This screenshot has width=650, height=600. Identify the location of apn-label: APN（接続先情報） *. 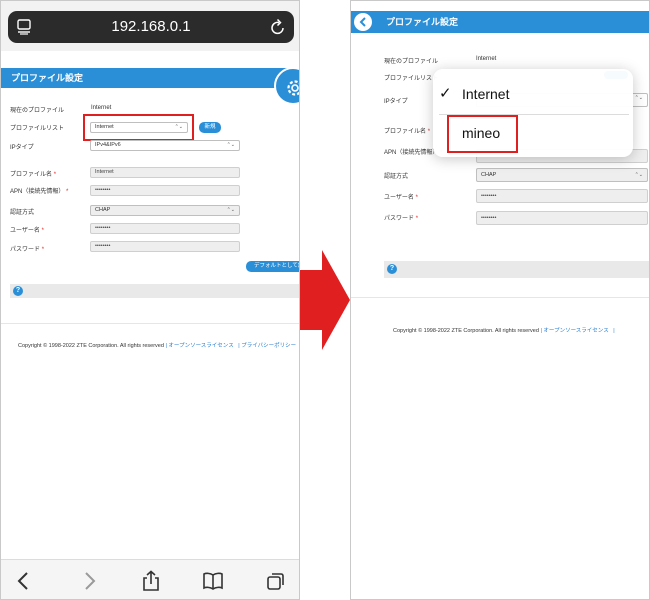
(39, 192).